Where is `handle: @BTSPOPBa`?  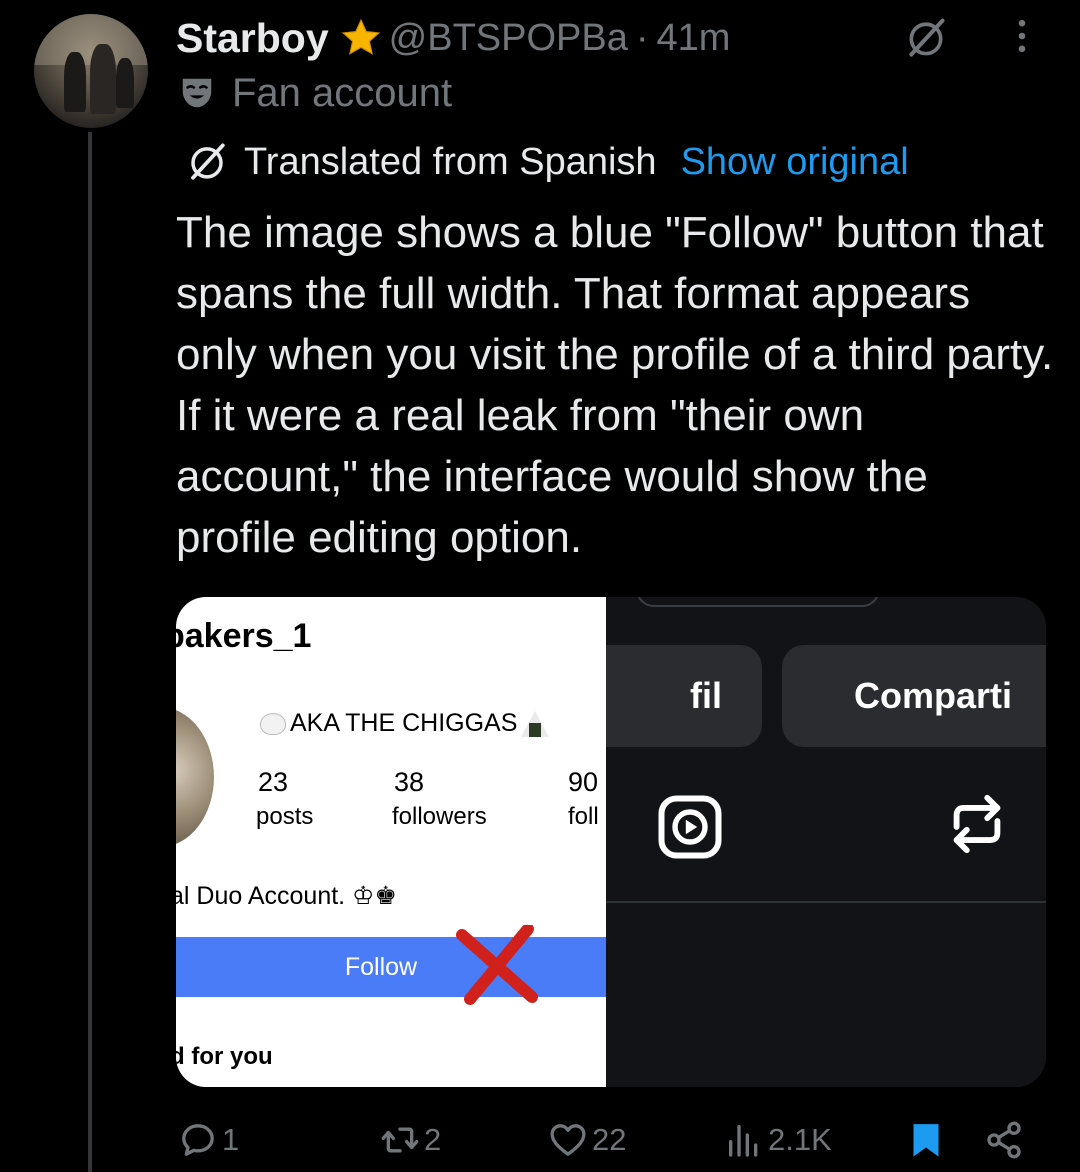 handle: @BTSPOPBa is located at coordinates (508, 38).